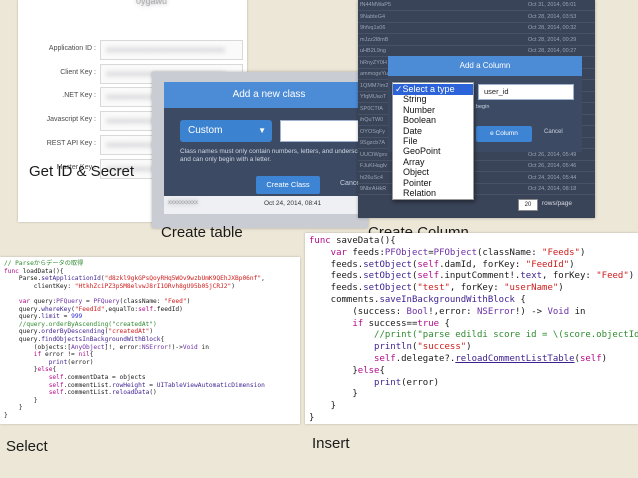 This screenshot has height=478, width=638. What do you see at coordinates (372, 120) in the screenshot?
I see `row-object-id: ihQuTW0` at bounding box center [372, 120].